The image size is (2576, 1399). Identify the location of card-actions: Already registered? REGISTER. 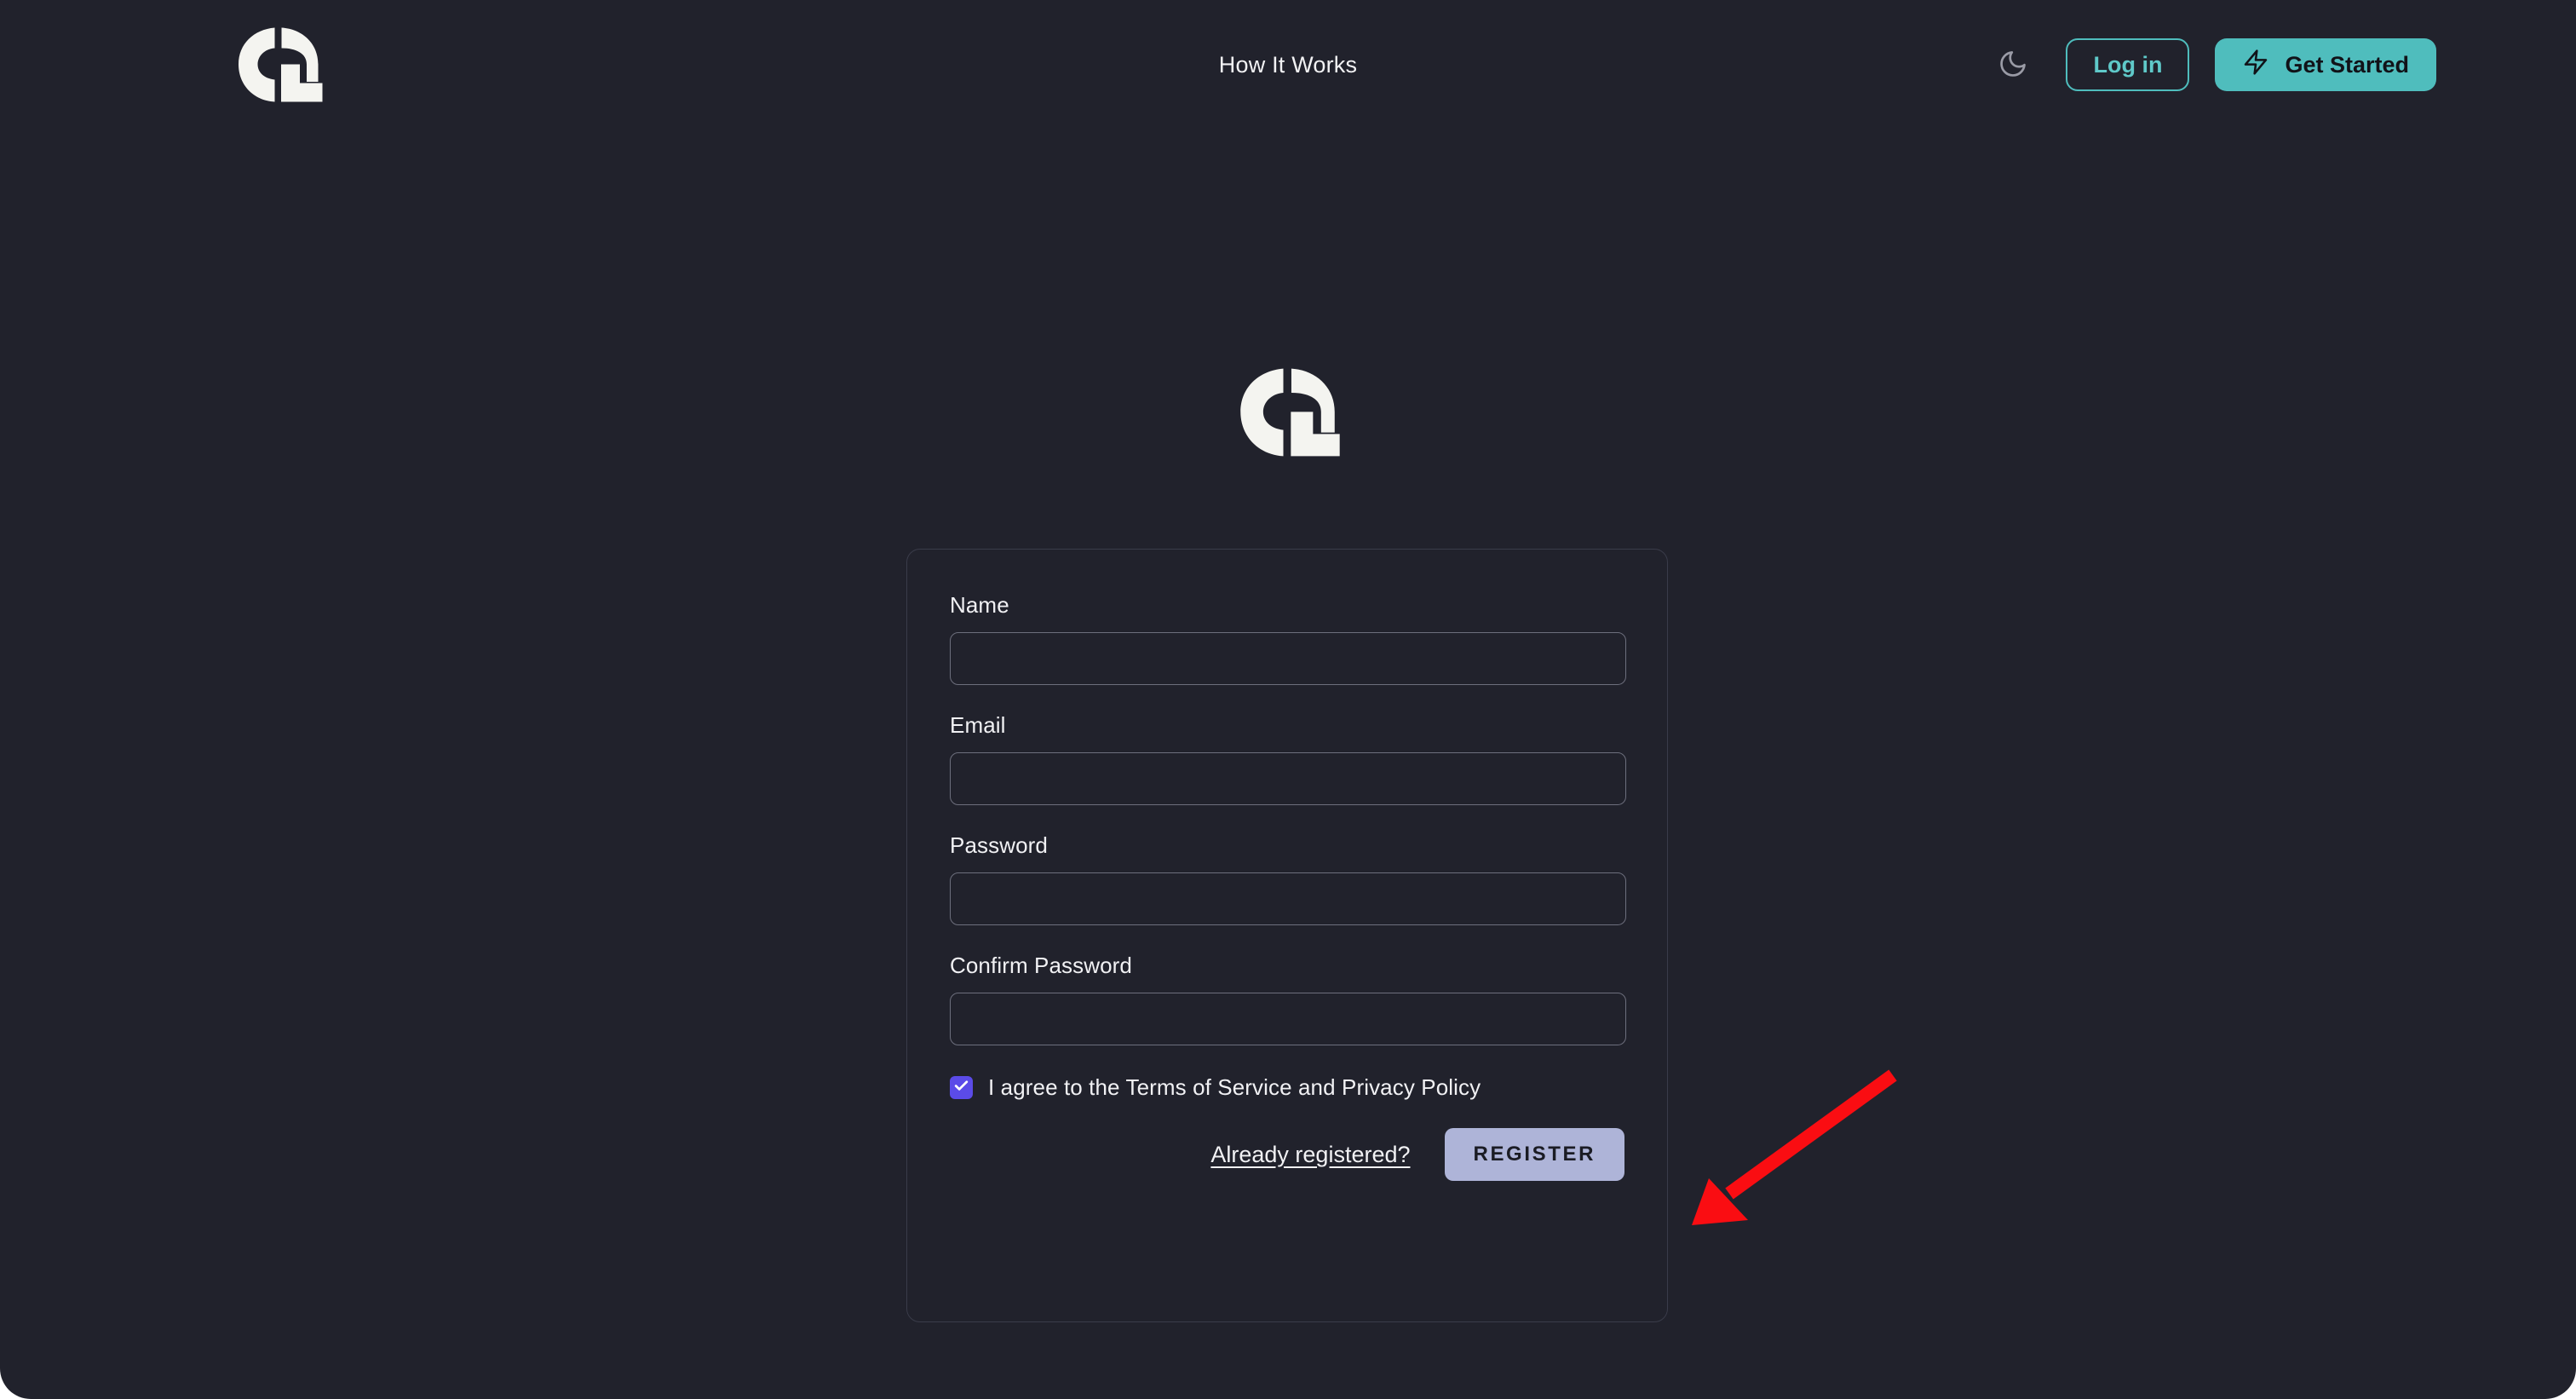
(1287, 1154).